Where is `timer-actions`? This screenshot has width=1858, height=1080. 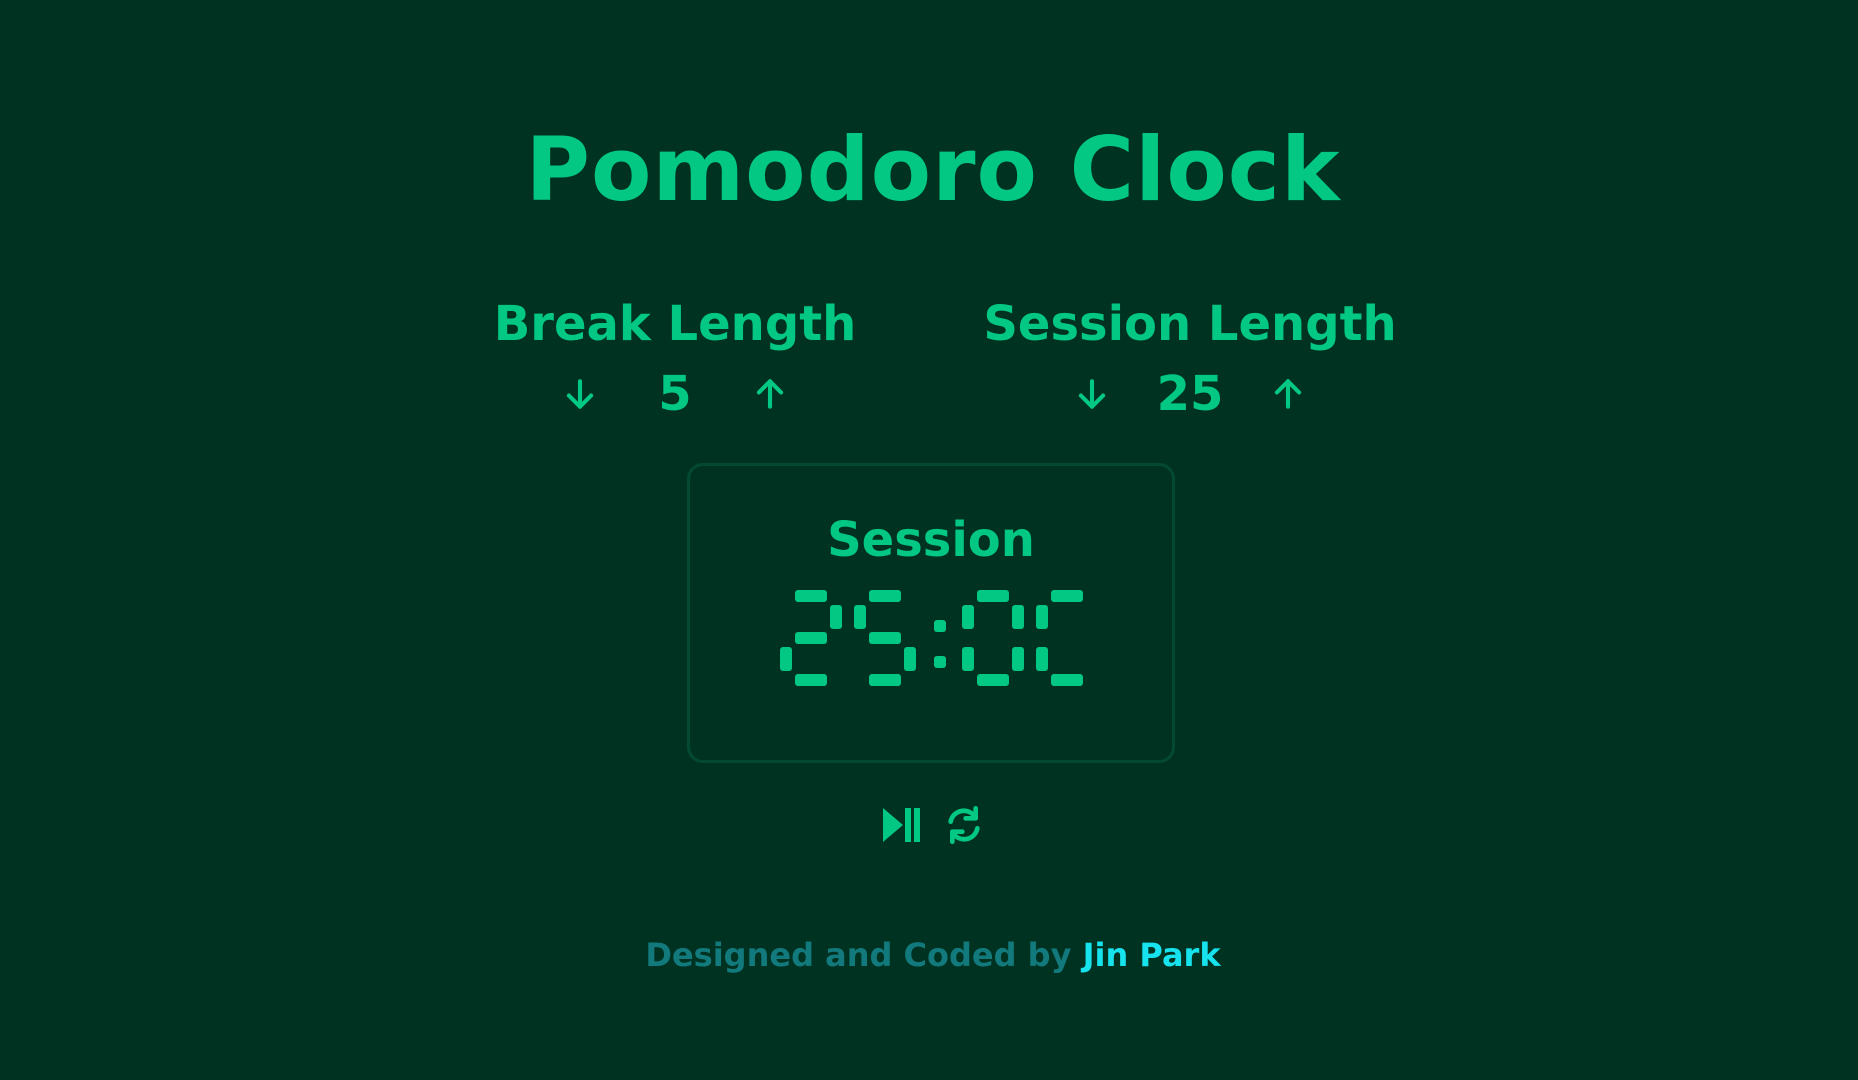
timer-actions is located at coordinates (929, 825).